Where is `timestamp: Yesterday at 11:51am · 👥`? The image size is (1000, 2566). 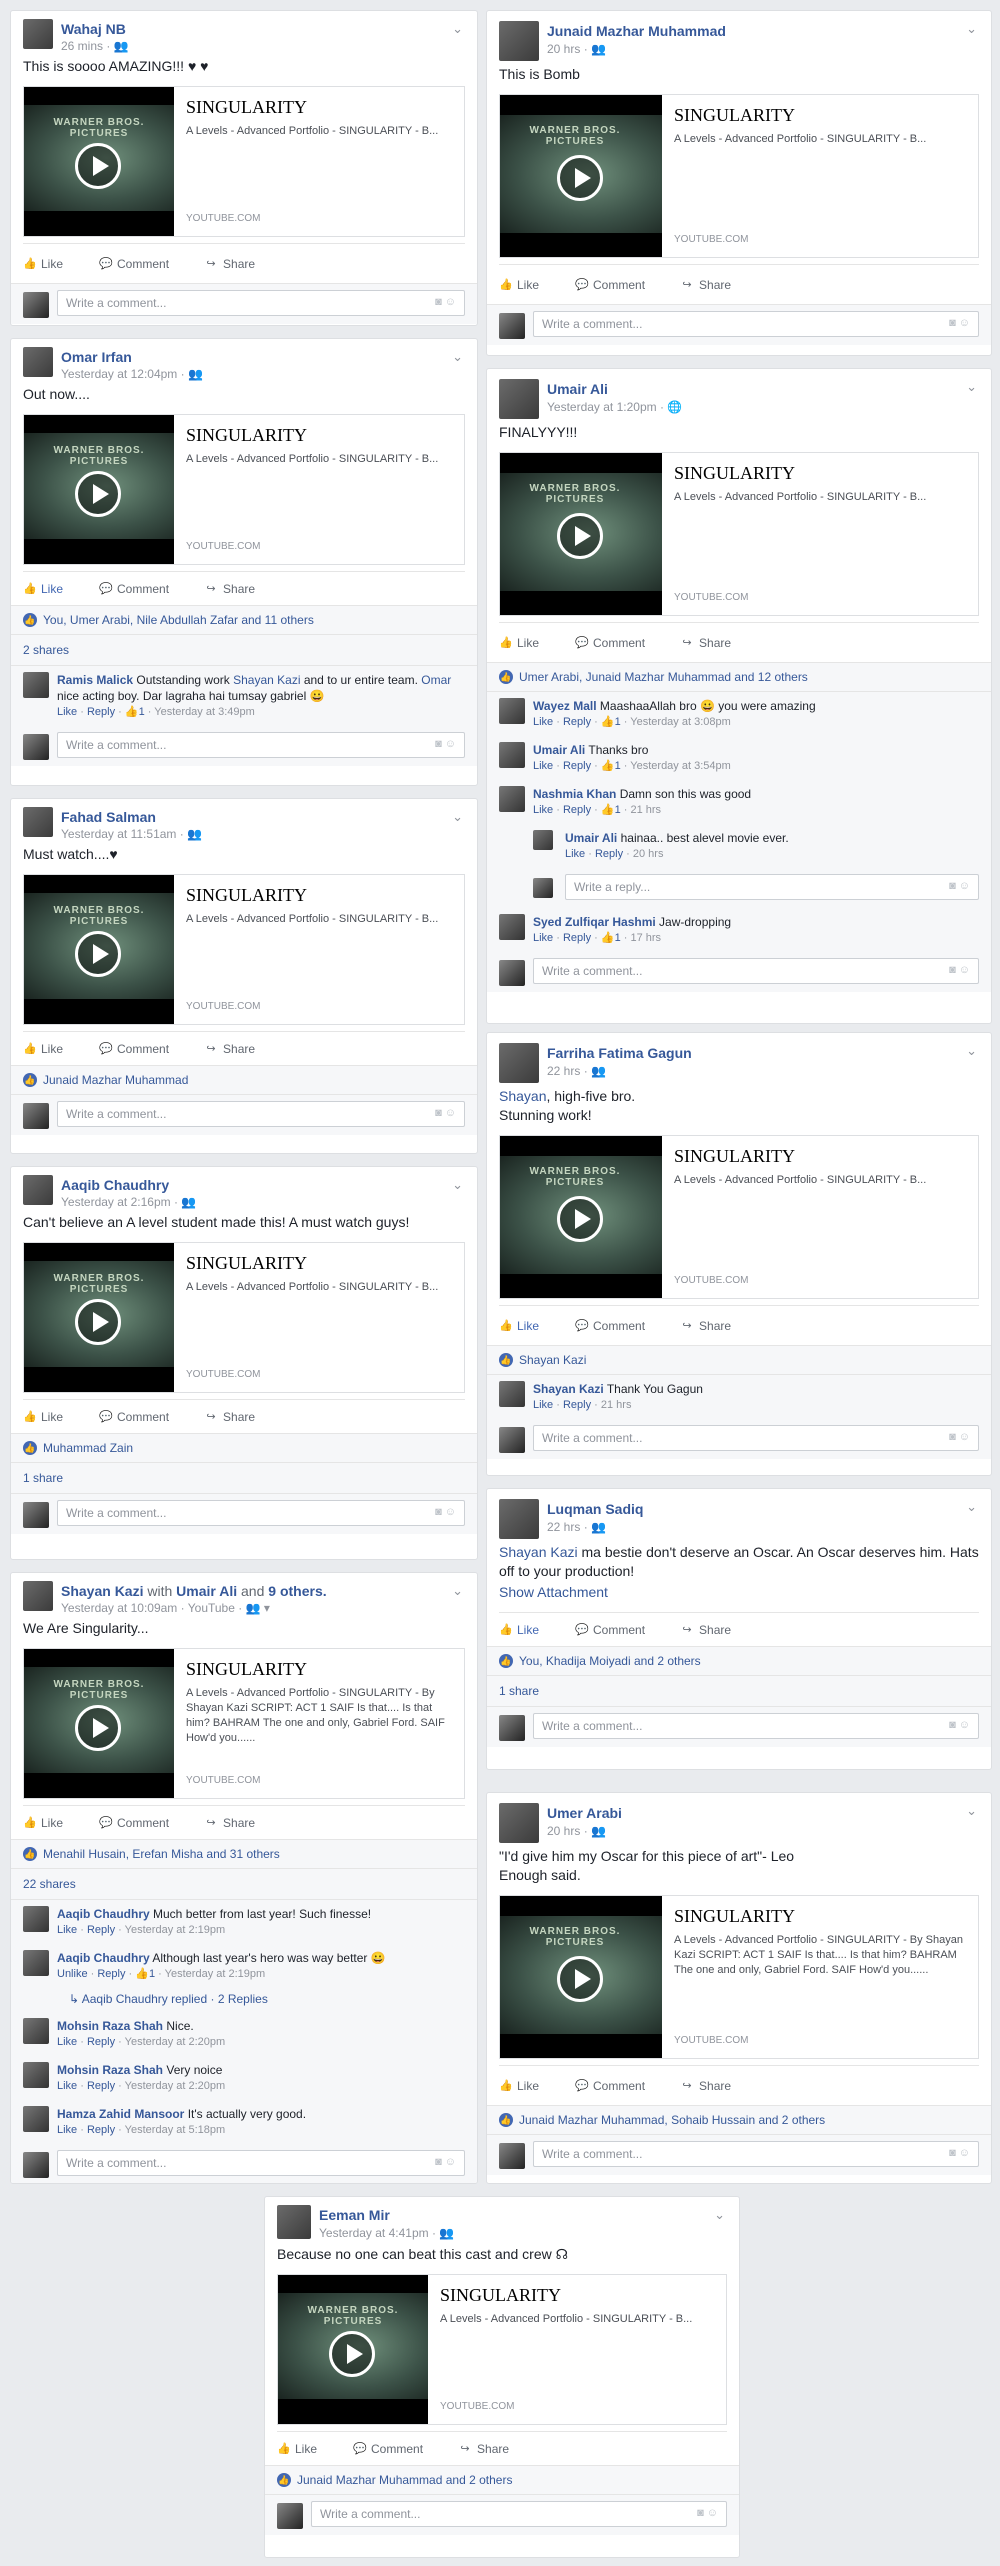
timestamp: Yesterday at 11:51am · 👥 is located at coordinates (131, 834).